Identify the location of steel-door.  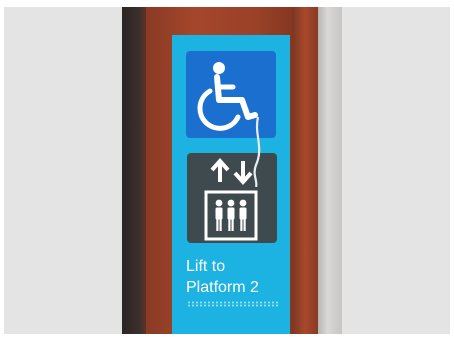
(330, 170).